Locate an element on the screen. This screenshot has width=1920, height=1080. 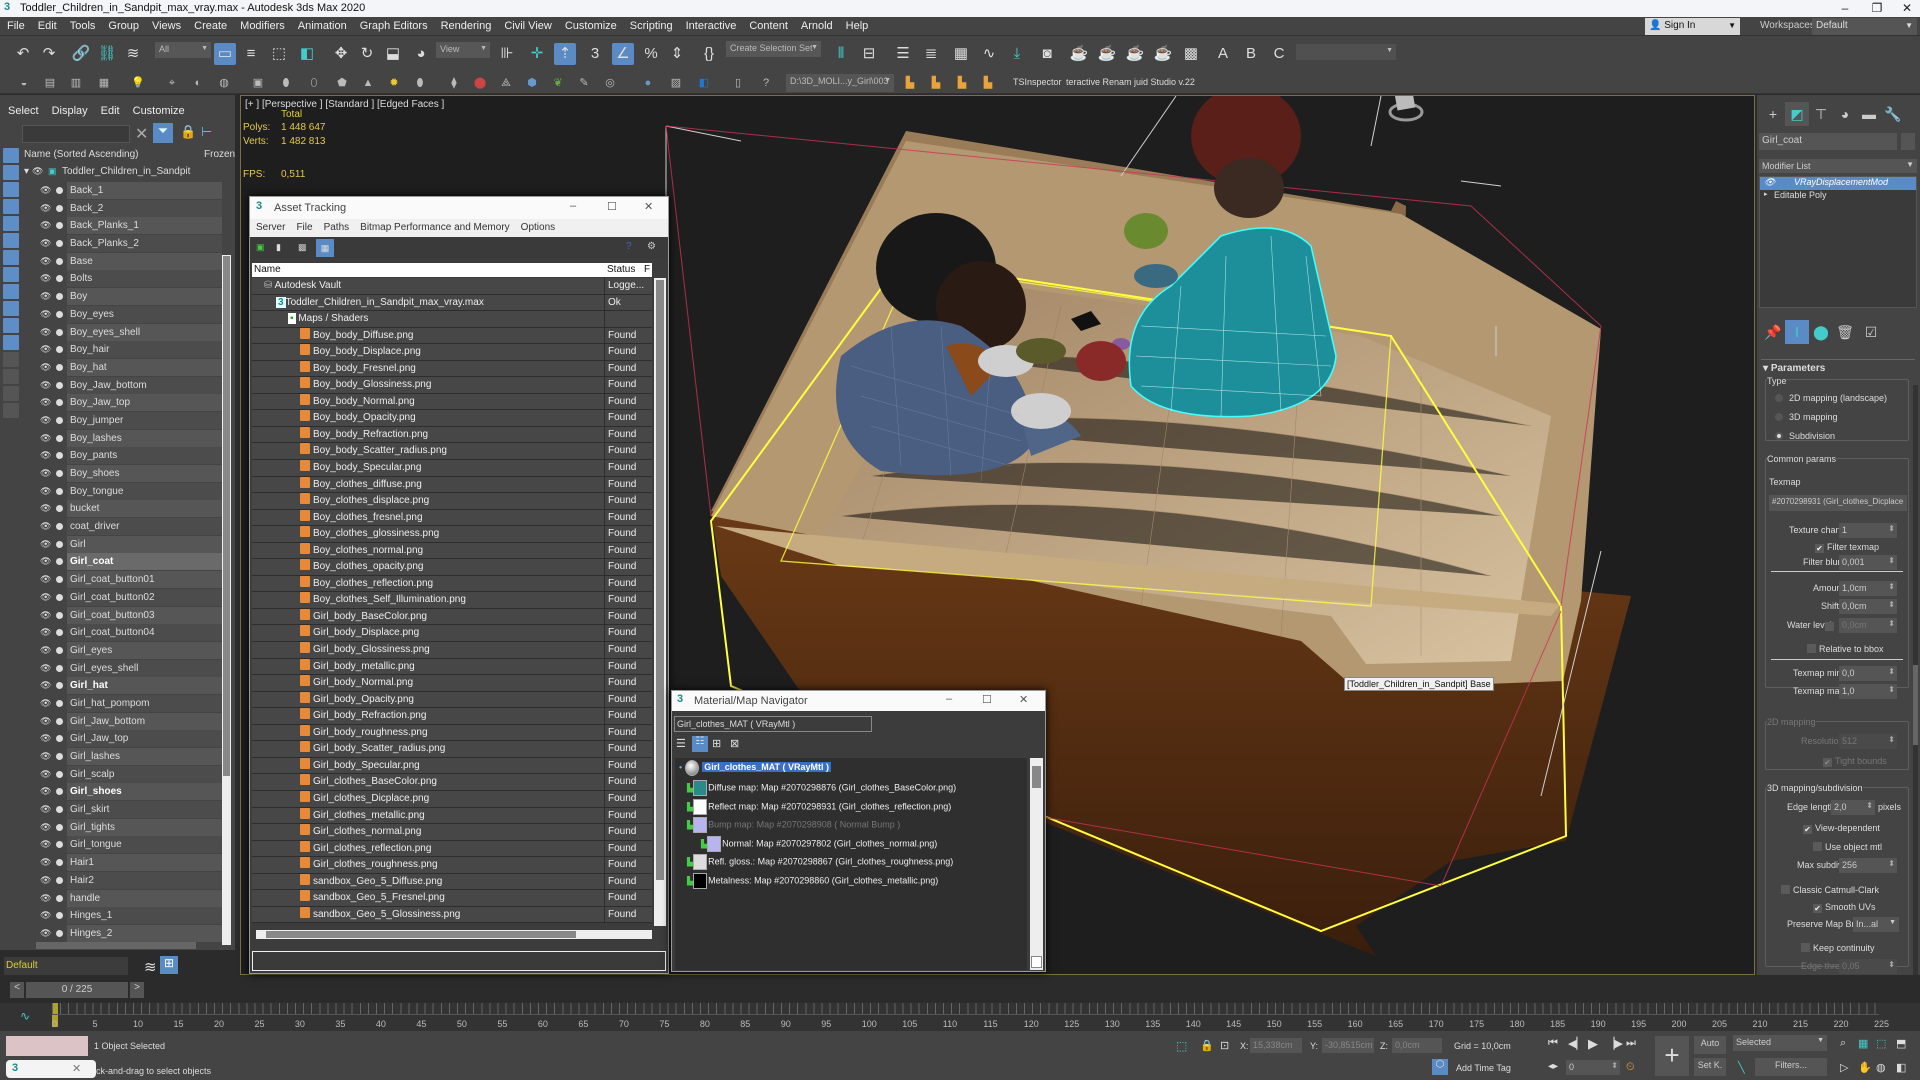
view-large-icons-icon: ⊠ is located at coordinates (734, 743).